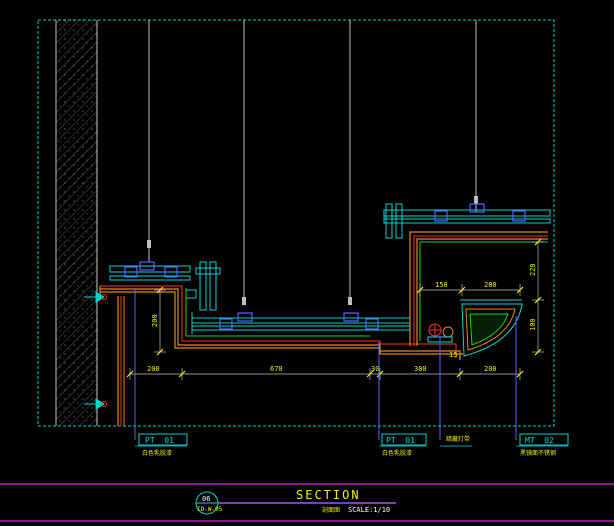 Image resolution: width=614 pixels, height=526 pixels. What do you see at coordinates (533, 324) in the screenshot?
I see `dim-100: 100` at bounding box center [533, 324].